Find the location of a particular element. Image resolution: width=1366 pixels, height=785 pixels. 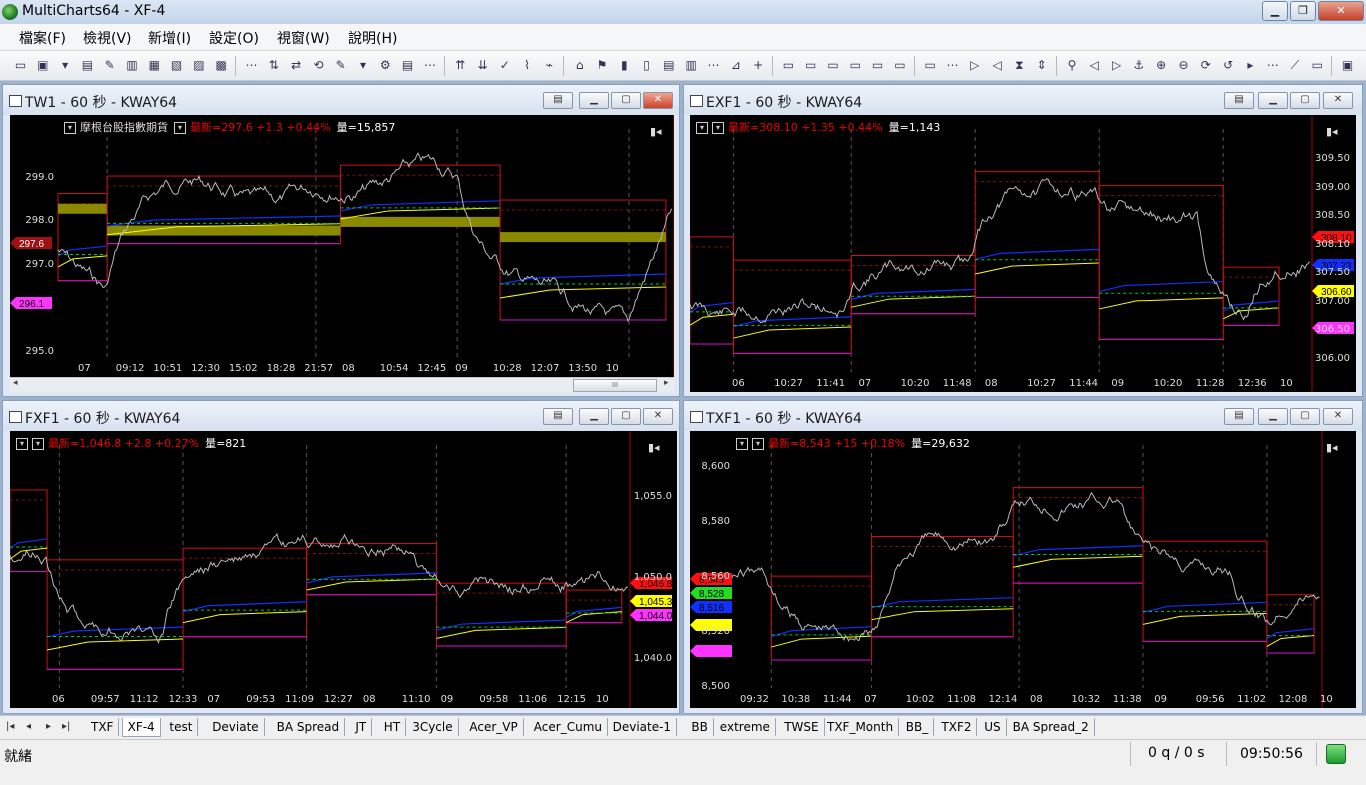

toolbar-tool-55-icon: ⟋ is located at coordinates (1295, 65).